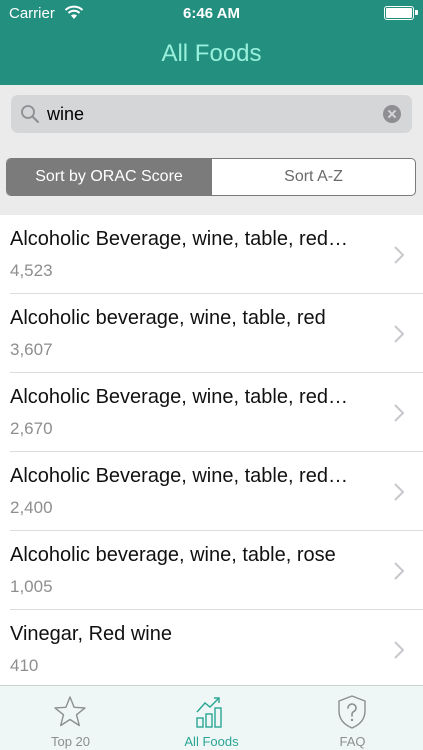  I want to click on sort-a-z-button: Sort A-Z, so click(313, 177).